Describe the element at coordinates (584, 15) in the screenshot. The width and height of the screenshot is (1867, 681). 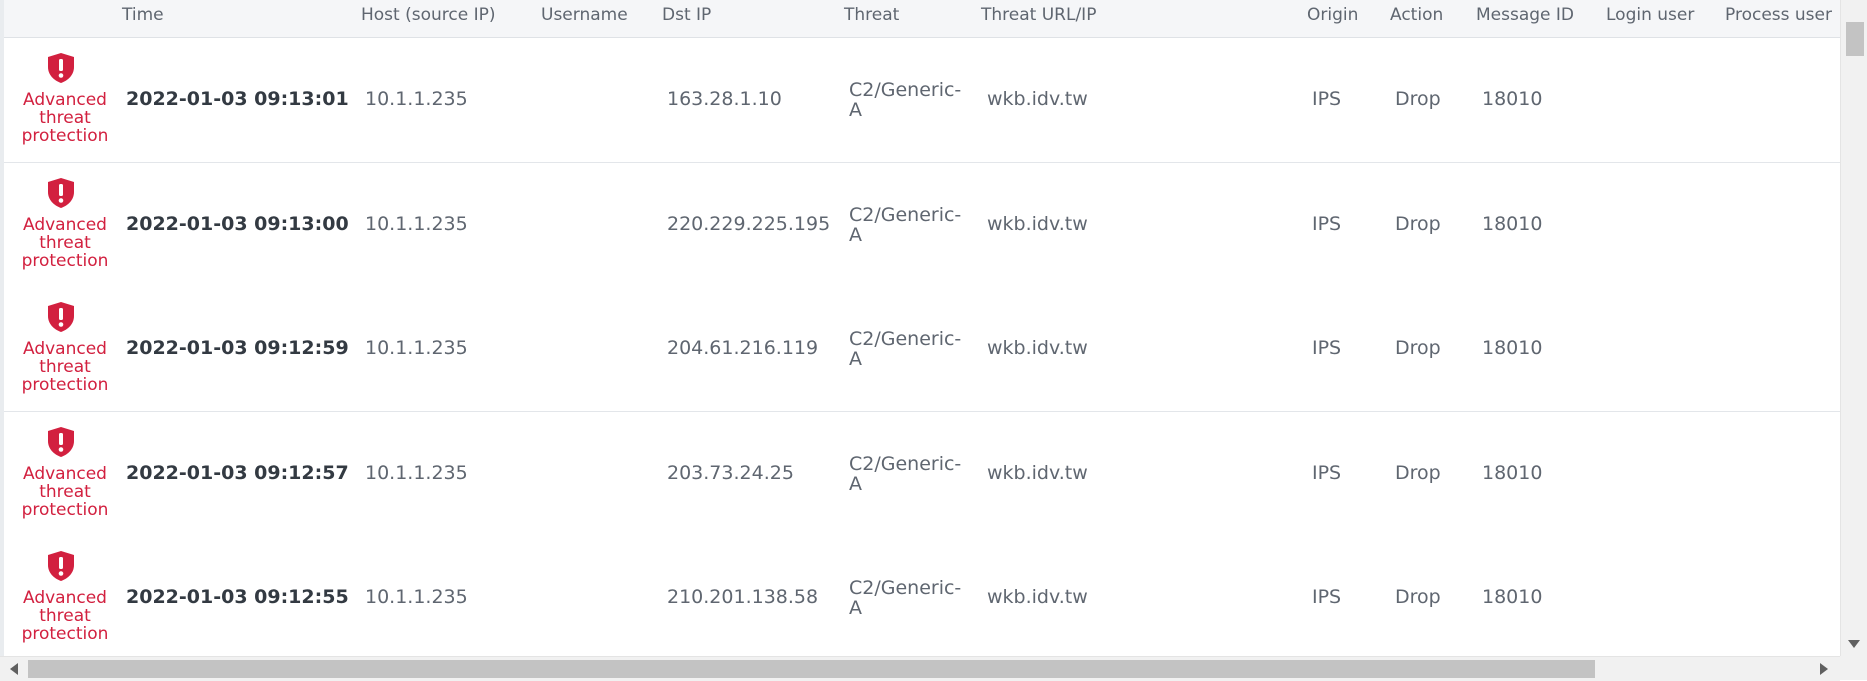
I see `column-header-username: Username` at that location.